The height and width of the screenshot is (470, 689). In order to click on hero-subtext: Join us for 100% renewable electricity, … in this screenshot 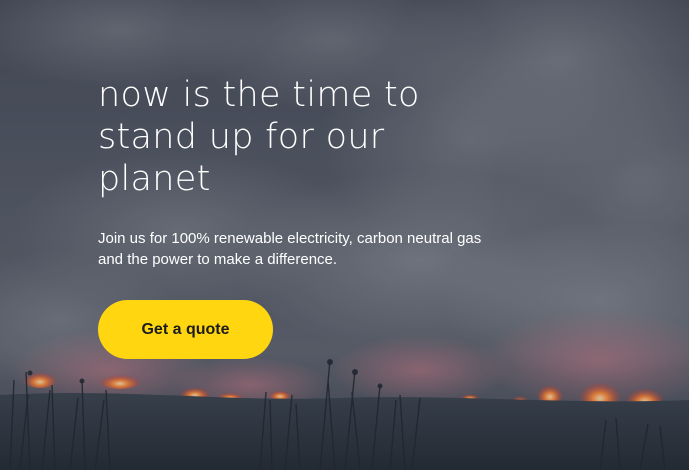, I will do `click(290, 249)`.